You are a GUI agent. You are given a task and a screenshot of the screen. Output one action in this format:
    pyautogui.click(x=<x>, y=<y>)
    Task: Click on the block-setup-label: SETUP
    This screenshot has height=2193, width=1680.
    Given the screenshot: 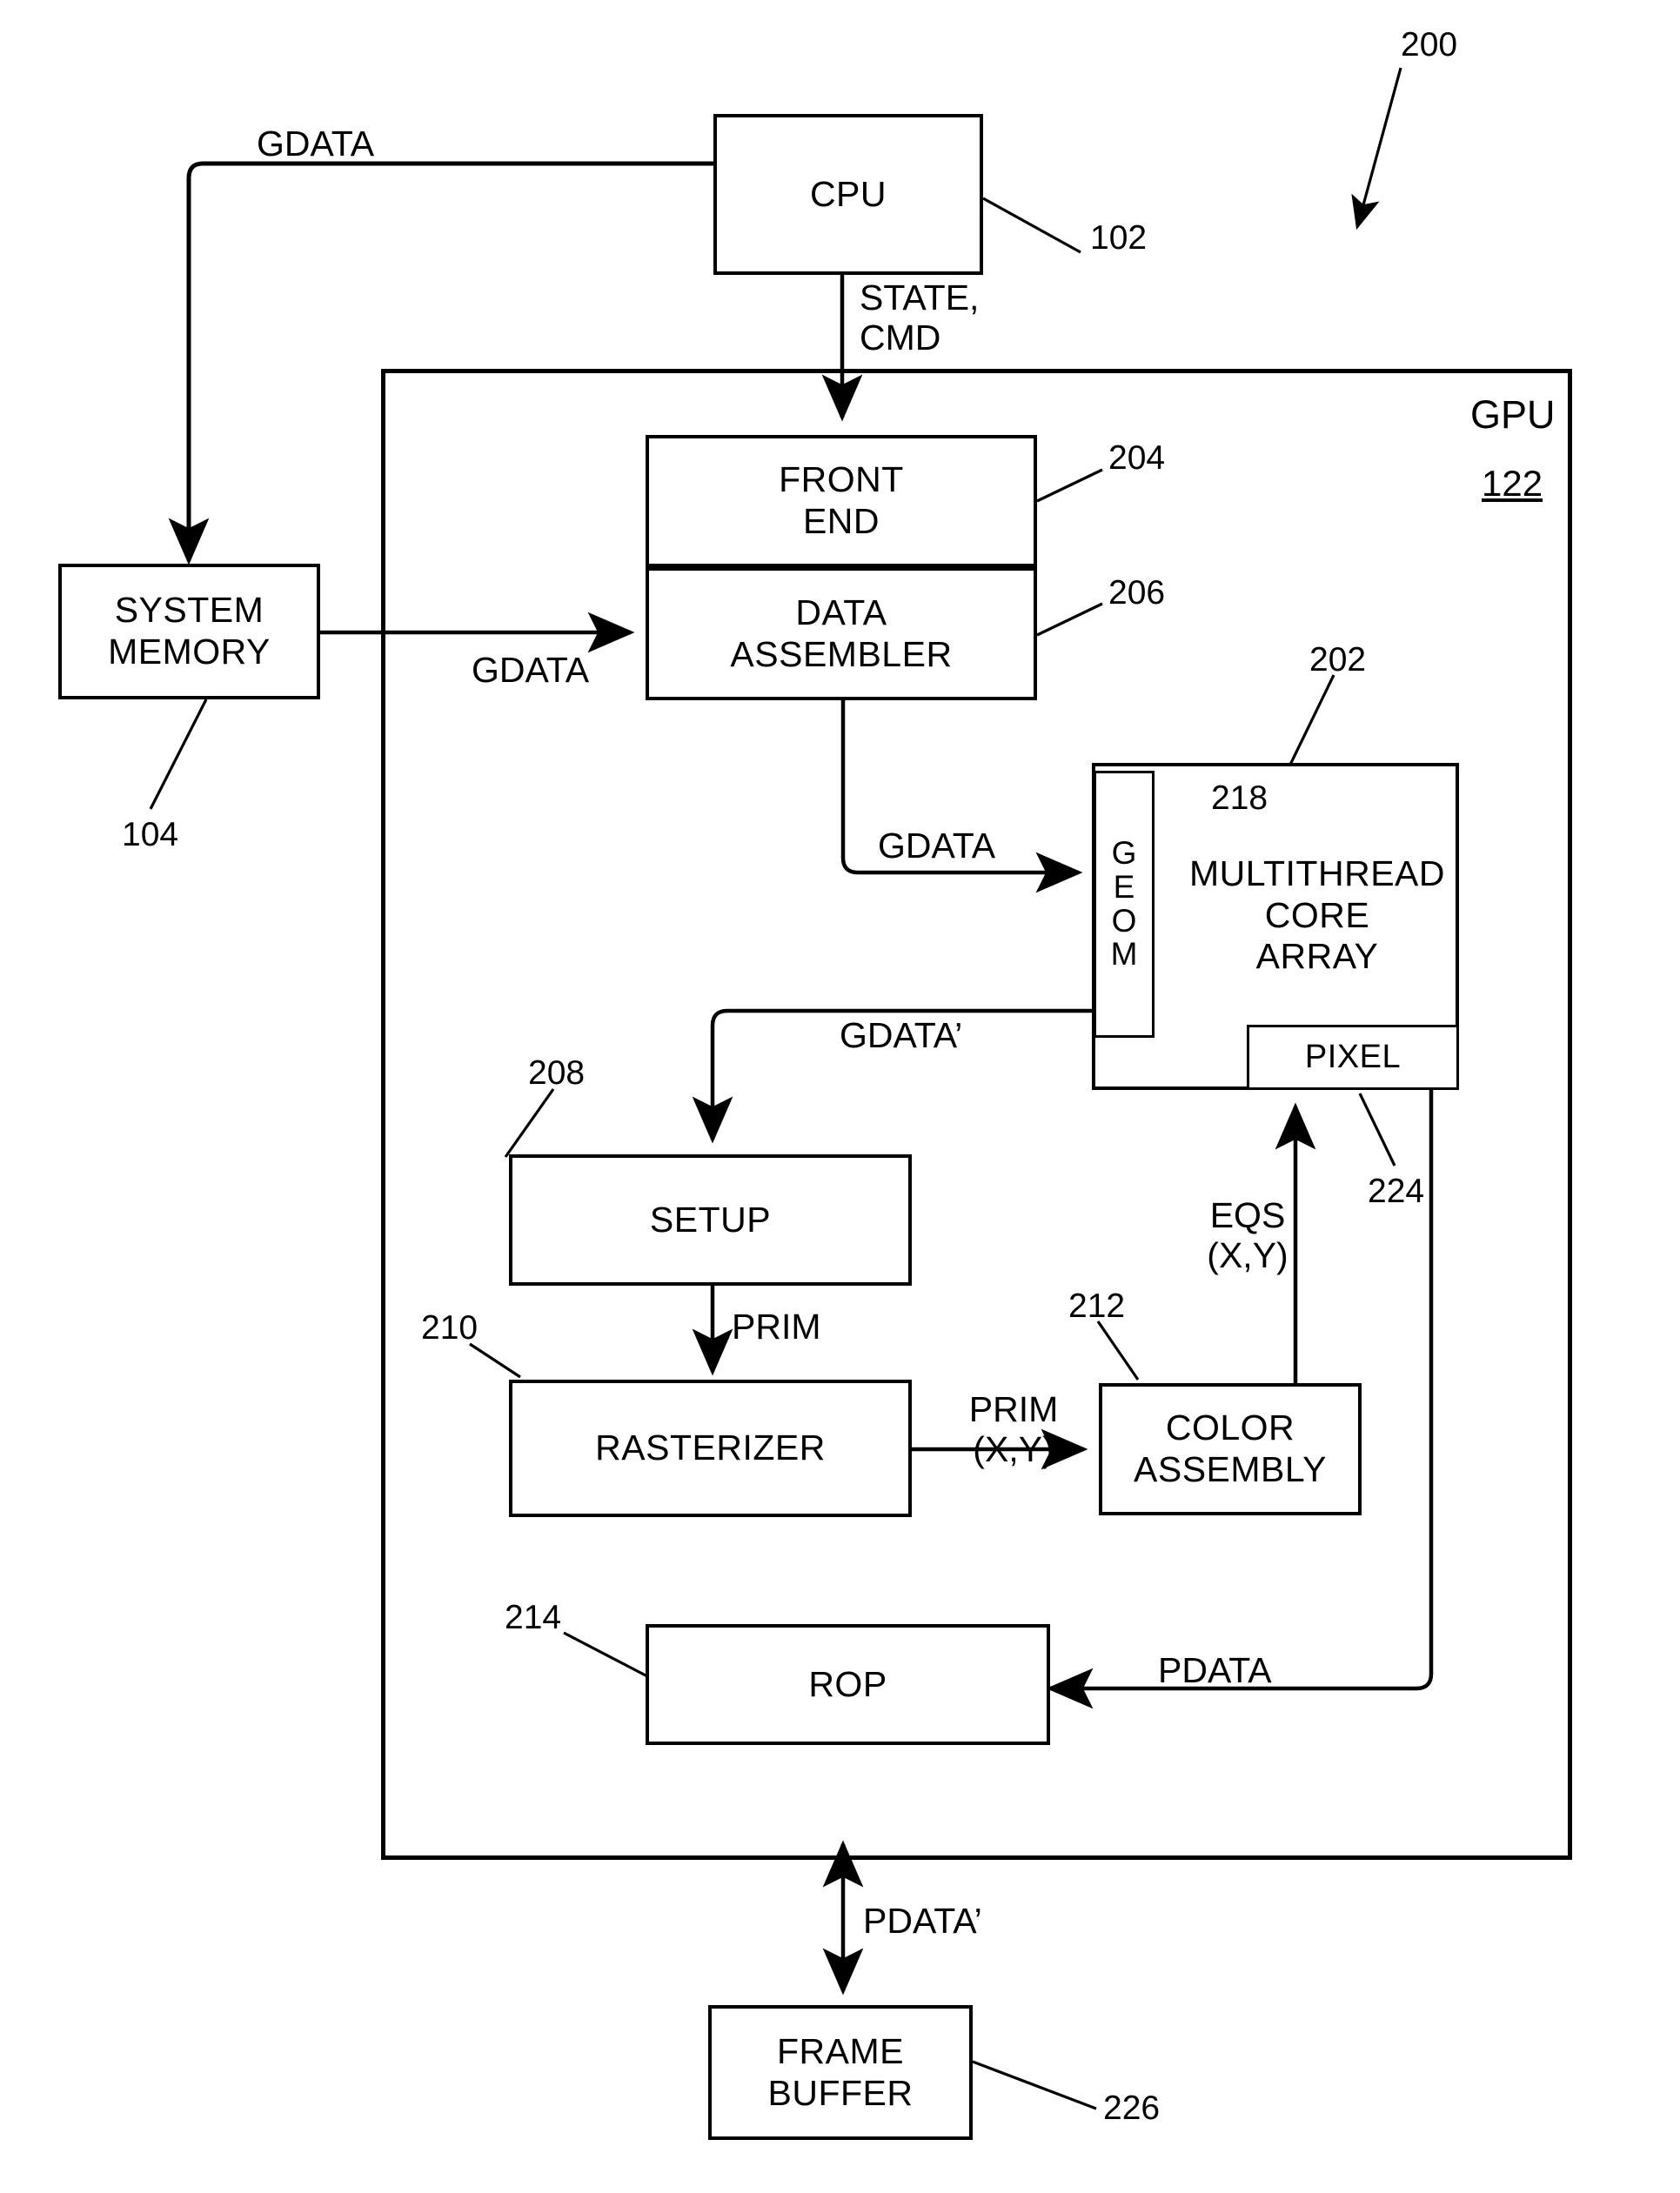 What is the action you would take?
    pyautogui.click(x=710, y=1219)
    